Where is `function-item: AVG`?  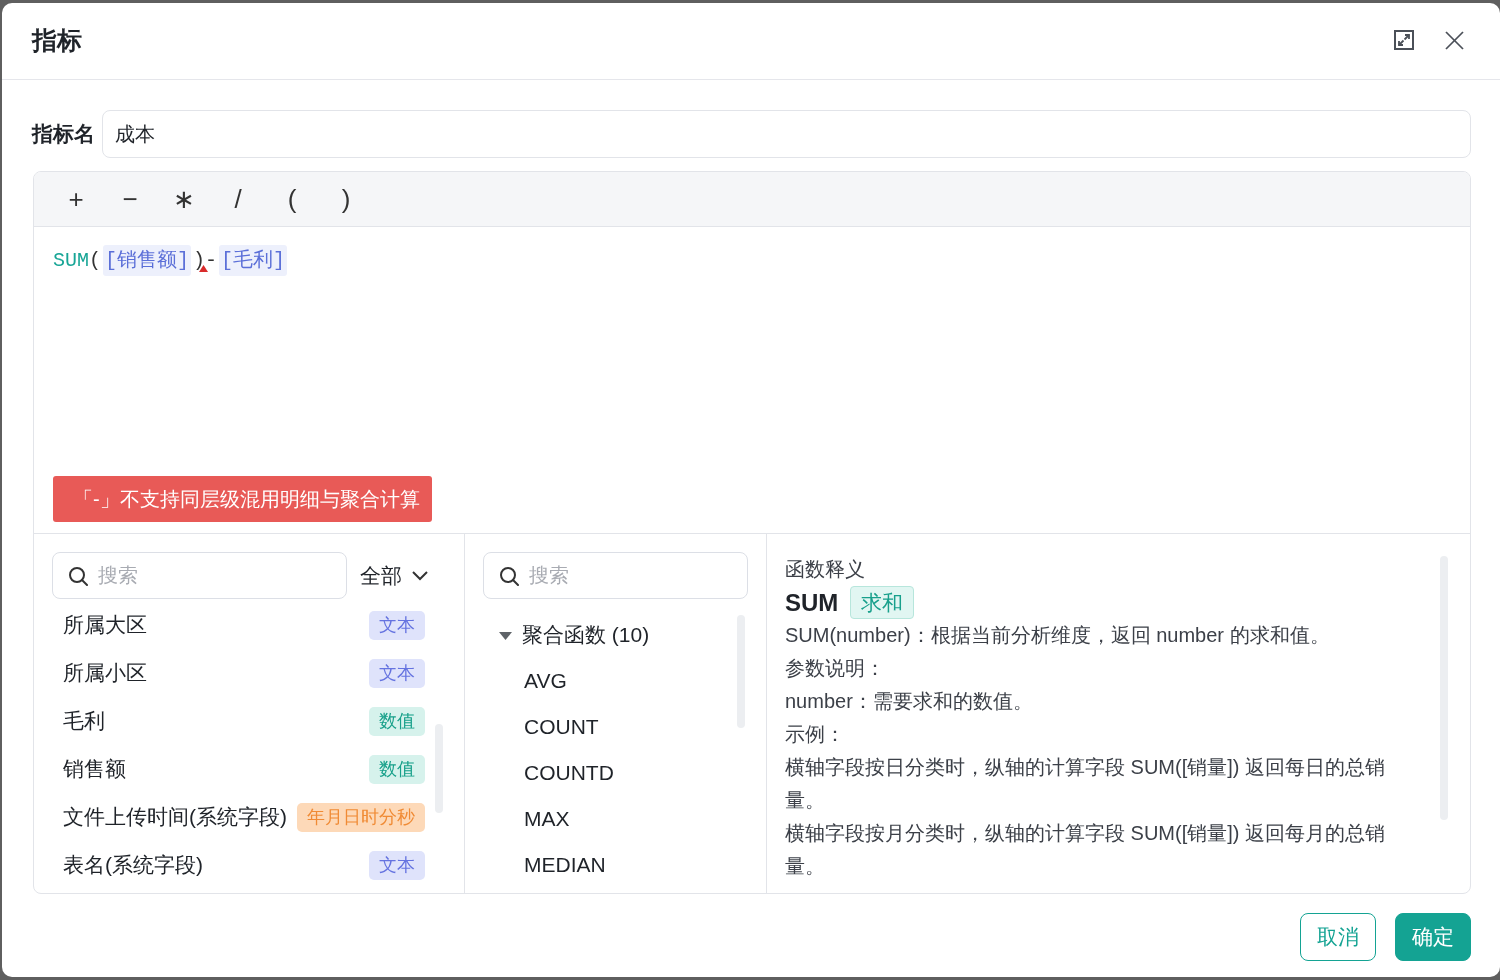 function-item: AVG is located at coordinates (545, 681).